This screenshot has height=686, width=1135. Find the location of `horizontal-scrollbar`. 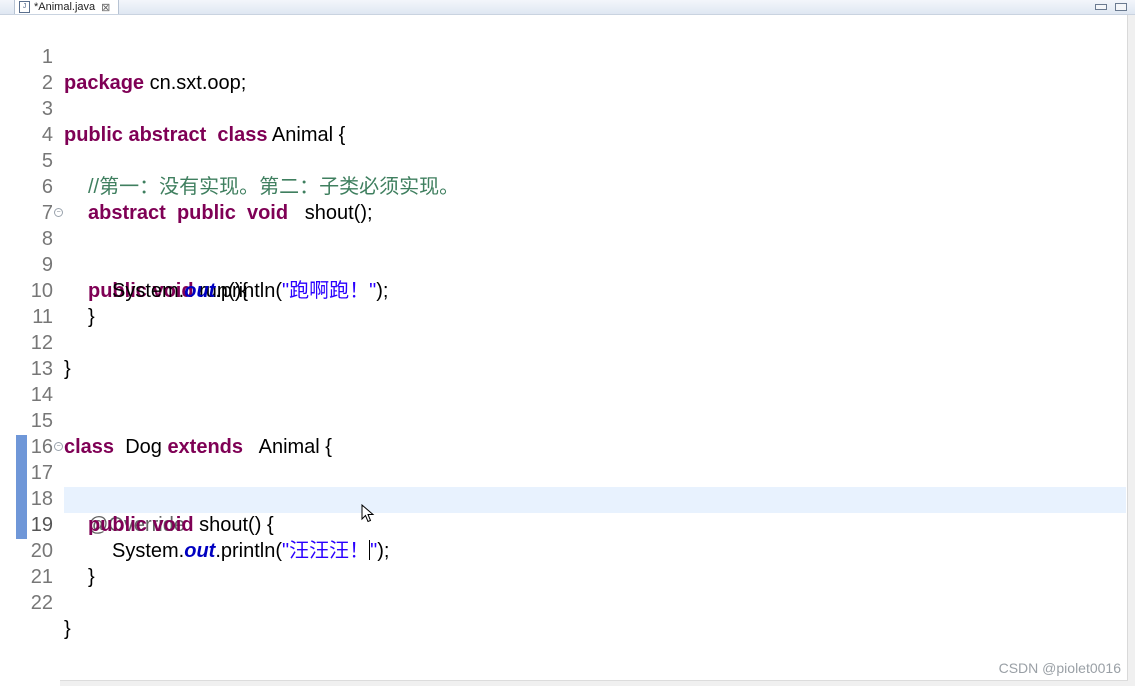

horizontal-scrollbar is located at coordinates (594, 683).